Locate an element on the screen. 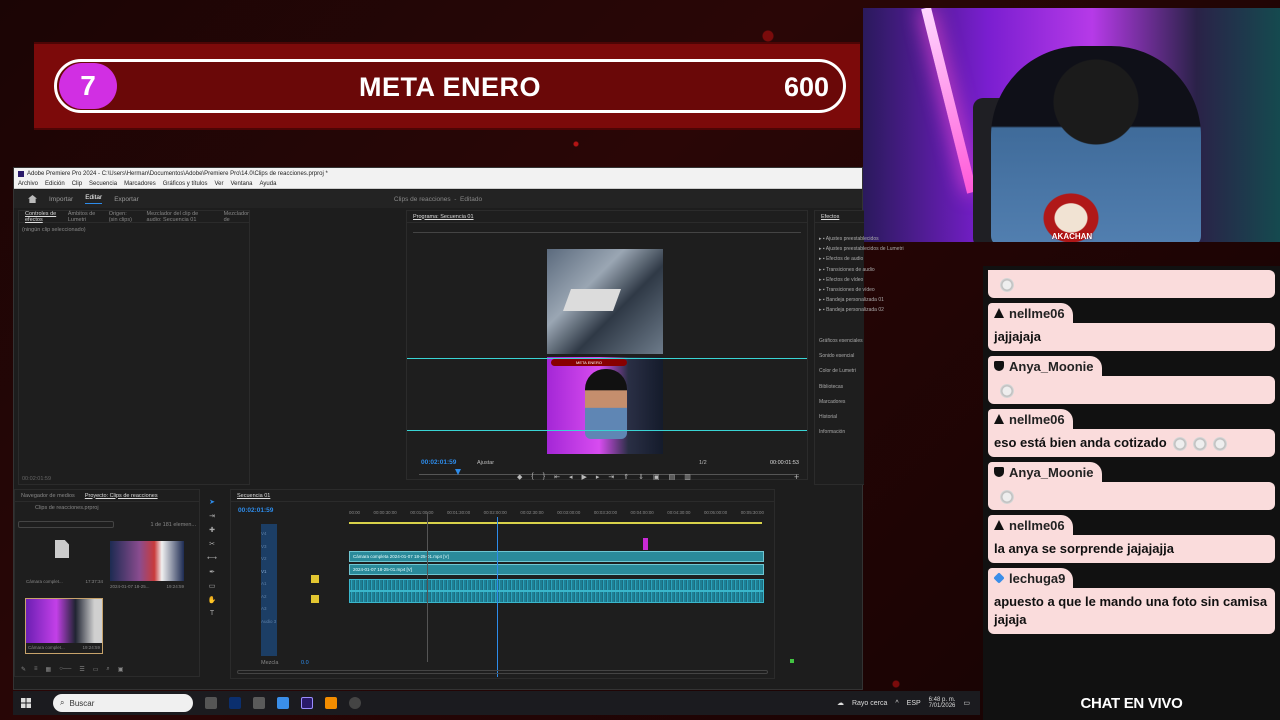  premiere-taskbar-icon is located at coordinates (307, 703).